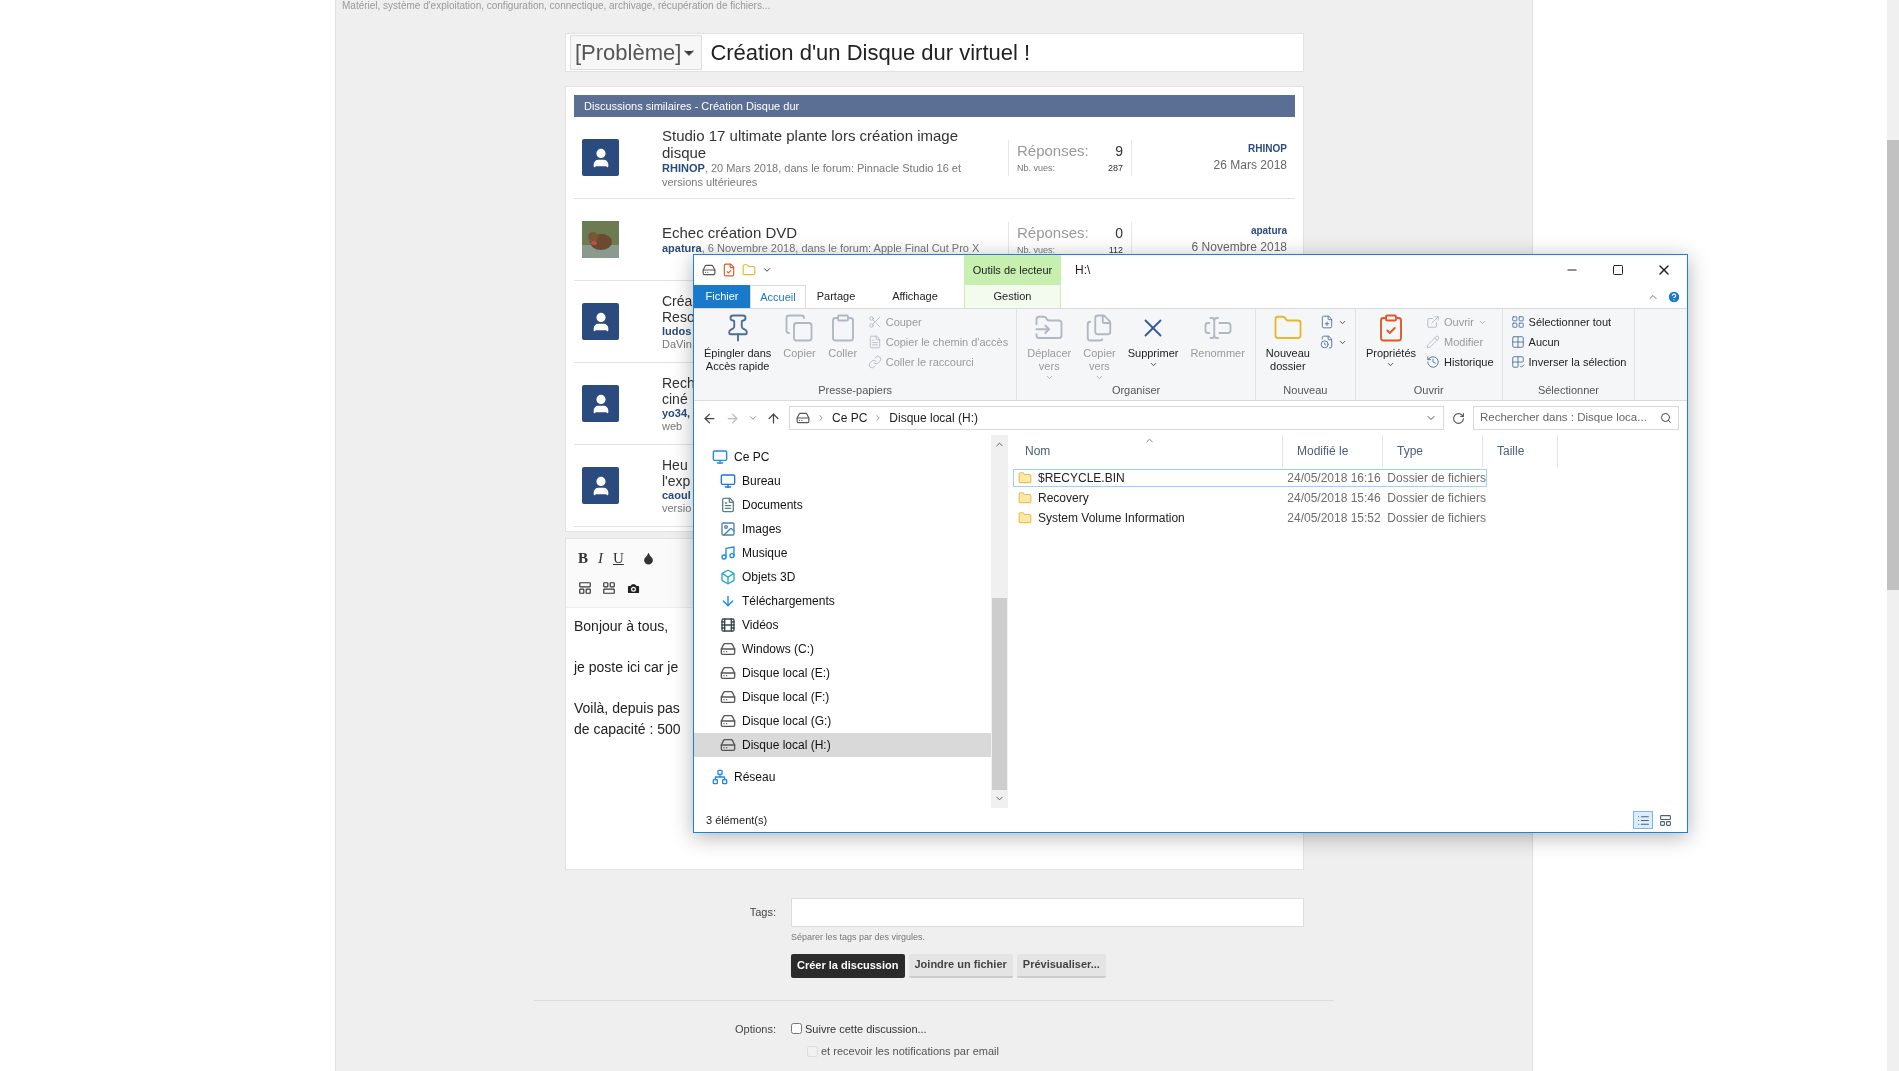 The image size is (1899, 1071). Describe the element at coordinates (842, 745) in the screenshot. I see `tree-item: Disque local (H:)` at that location.